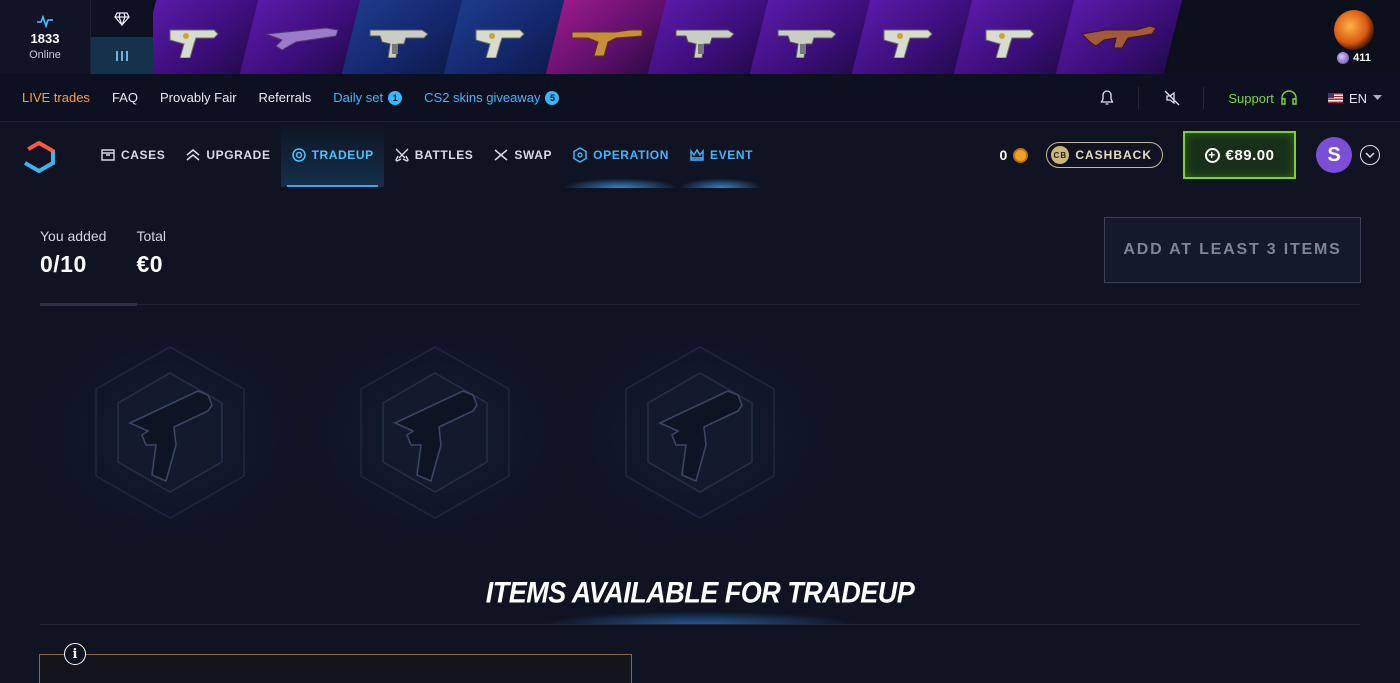 The width and height of the screenshot is (1400, 683). I want to click on chevrons-up-icon, so click(193, 154).